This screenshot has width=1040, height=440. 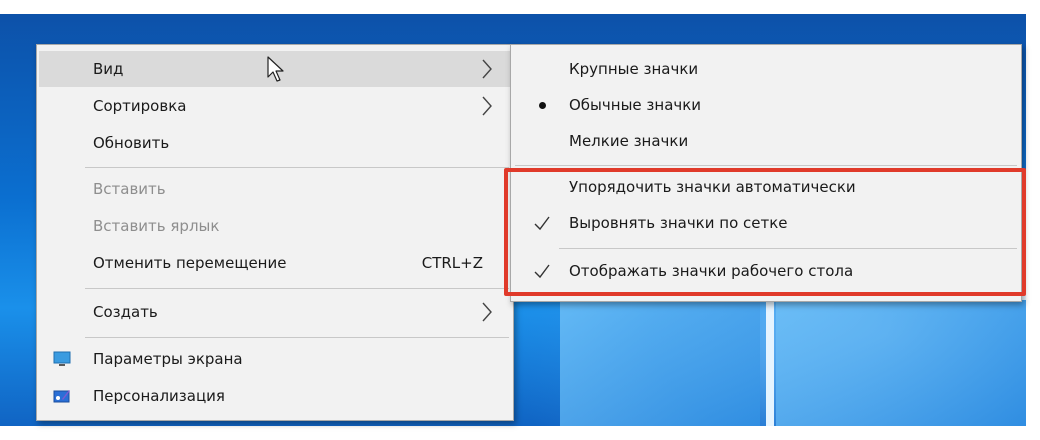 What do you see at coordinates (275, 312) in the screenshot?
I see `menu-item-new: Создать` at bounding box center [275, 312].